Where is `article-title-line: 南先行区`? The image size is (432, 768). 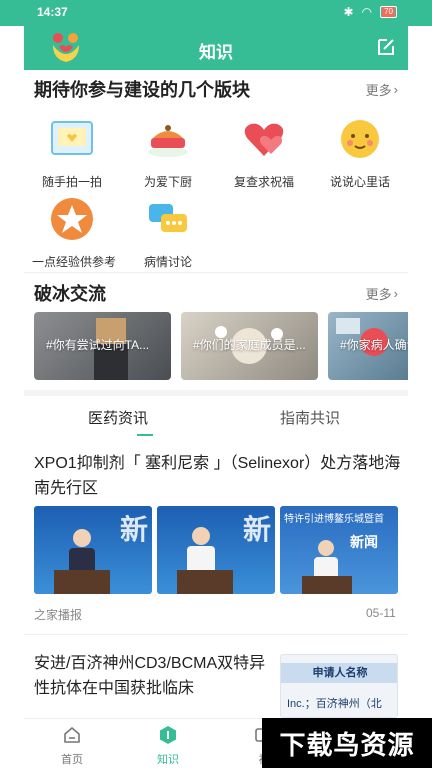
article-title-line: 南先行区 is located at coordinates (66, 488).